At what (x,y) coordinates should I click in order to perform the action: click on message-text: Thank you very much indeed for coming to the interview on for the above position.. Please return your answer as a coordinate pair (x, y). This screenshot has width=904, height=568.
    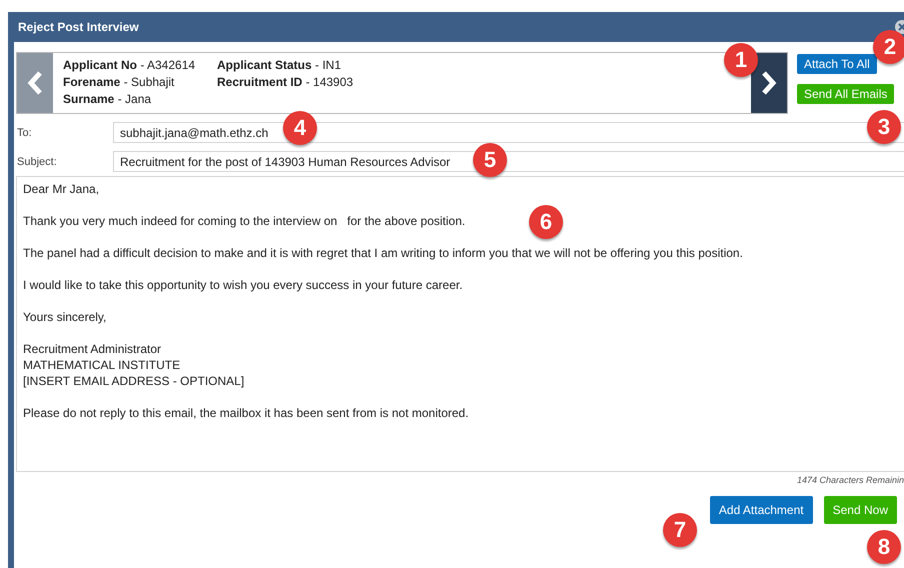
    Looking at the image, I should click on (244, 221).